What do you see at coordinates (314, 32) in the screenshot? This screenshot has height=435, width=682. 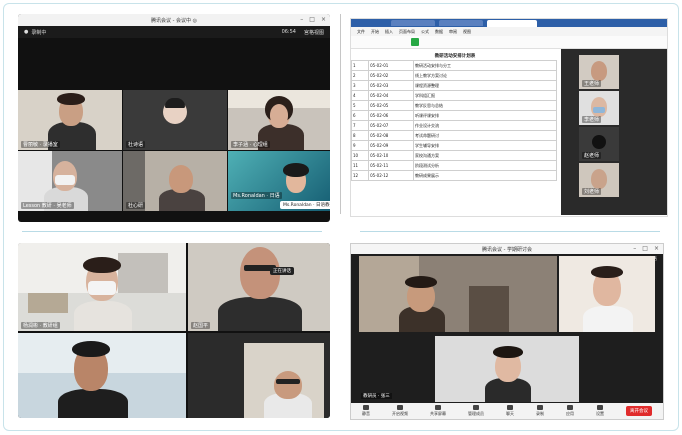 I see `layout-button: 宫格视图` at bounding box center [314, 32].